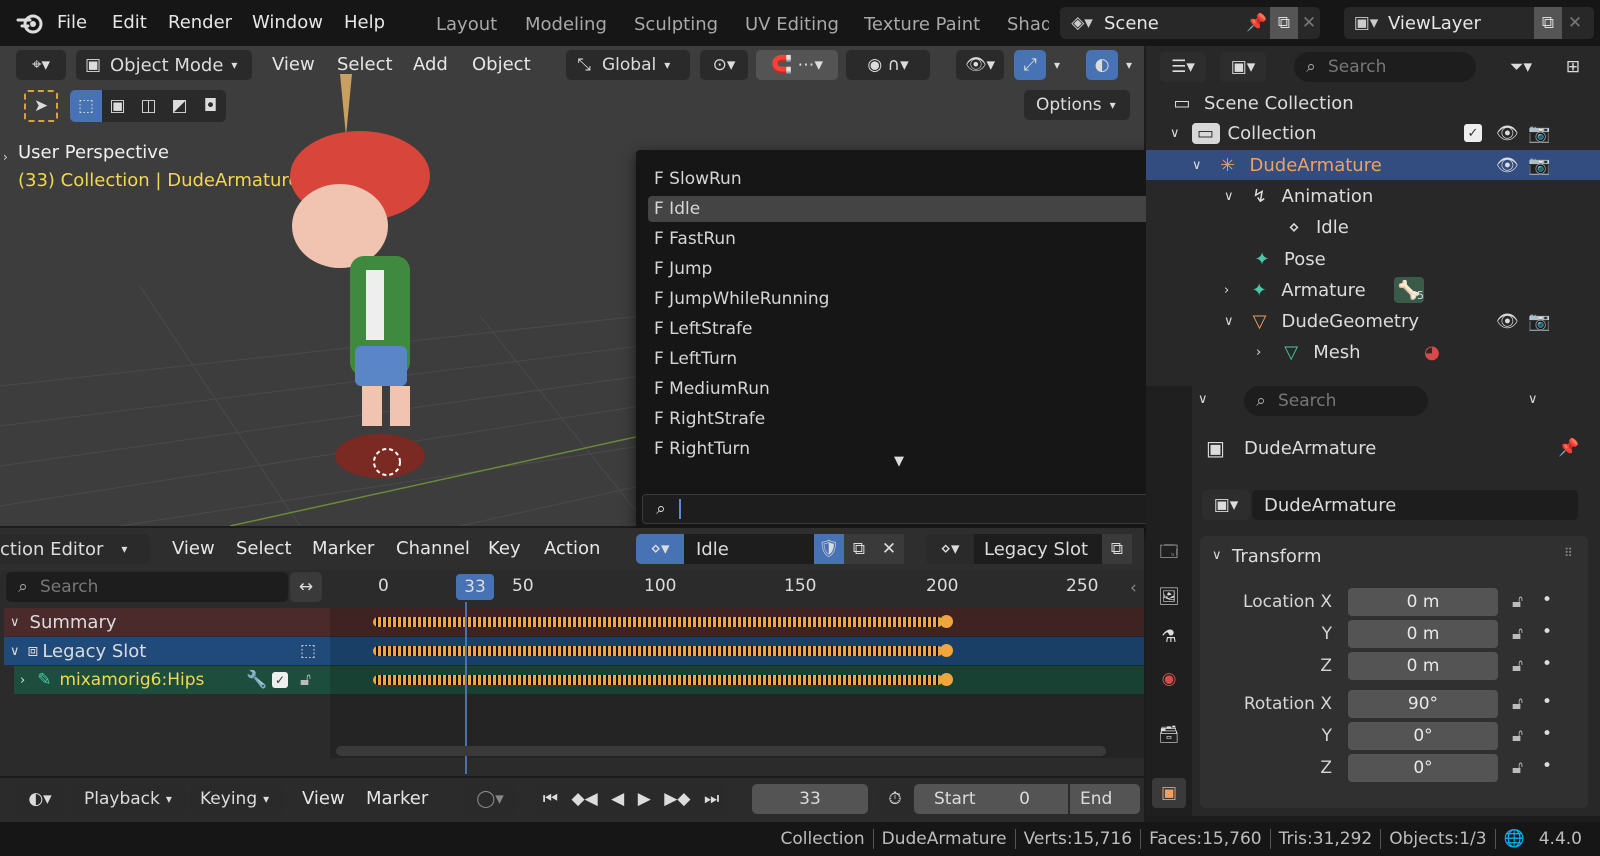 Image resolution: width=1600 pixels, height=856 pixels. What do you see at coordinates (237, 799) in the screenshot?
I see `keying-dropdown: Keying ▾` at bounding box center [237, 799].